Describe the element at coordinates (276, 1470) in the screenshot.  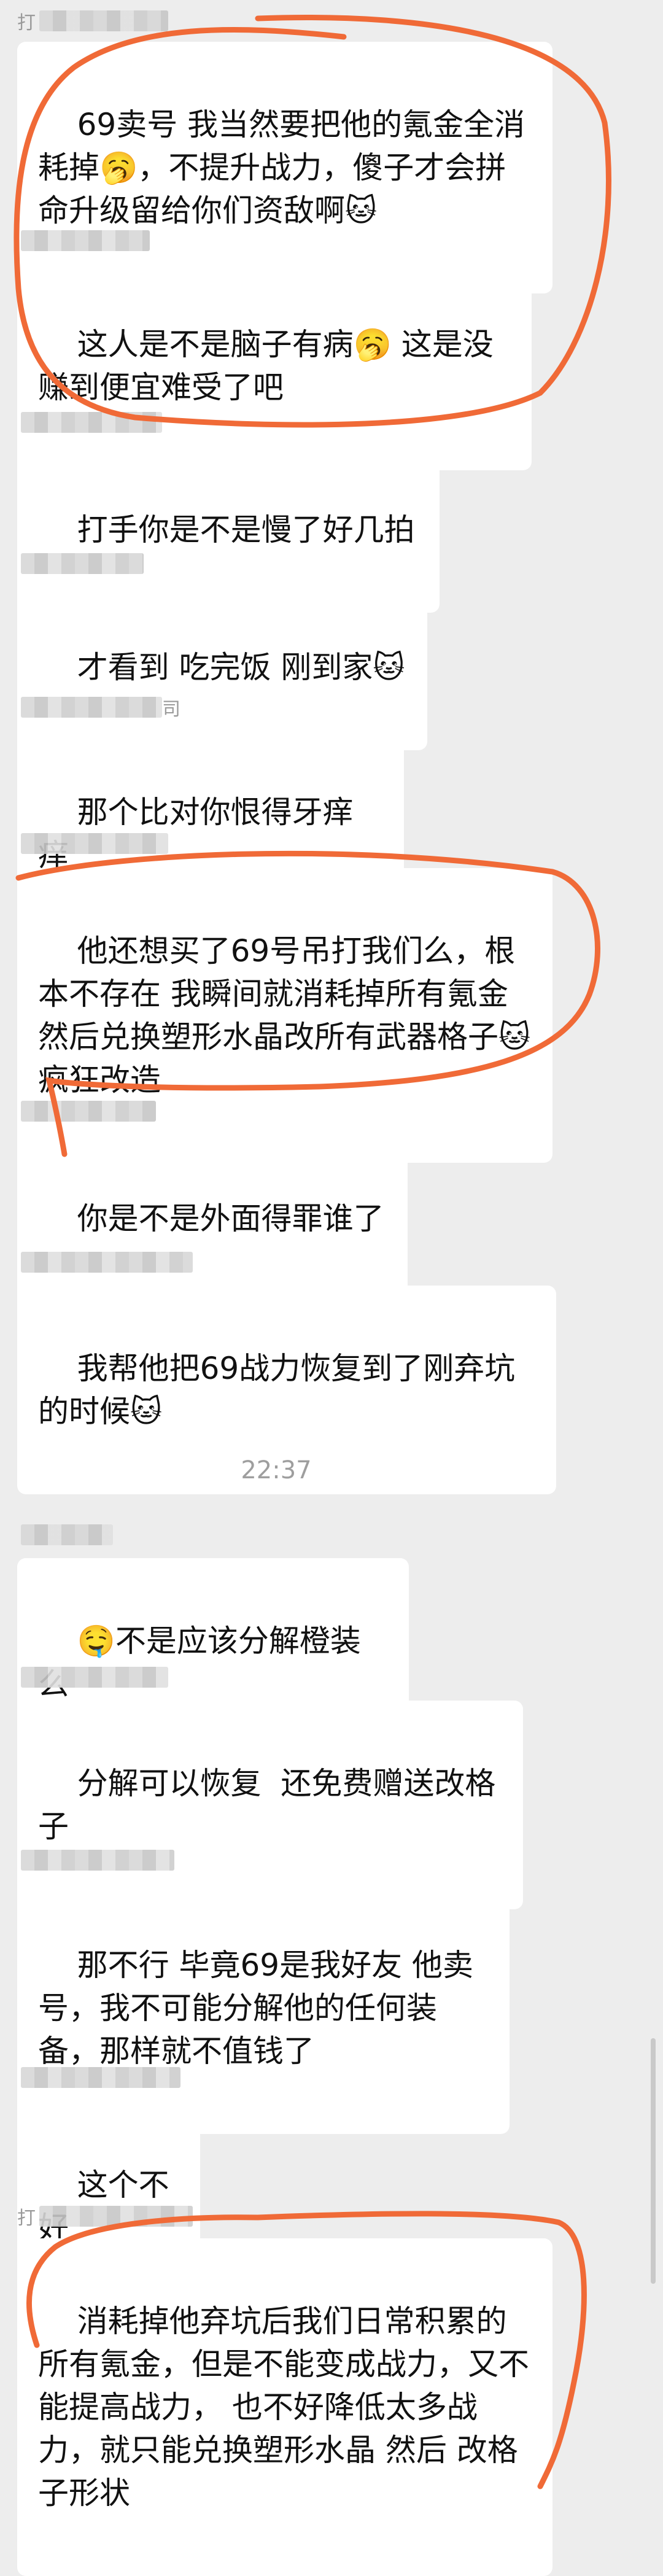
I see `chat-timestamp: 22:37` at that location.